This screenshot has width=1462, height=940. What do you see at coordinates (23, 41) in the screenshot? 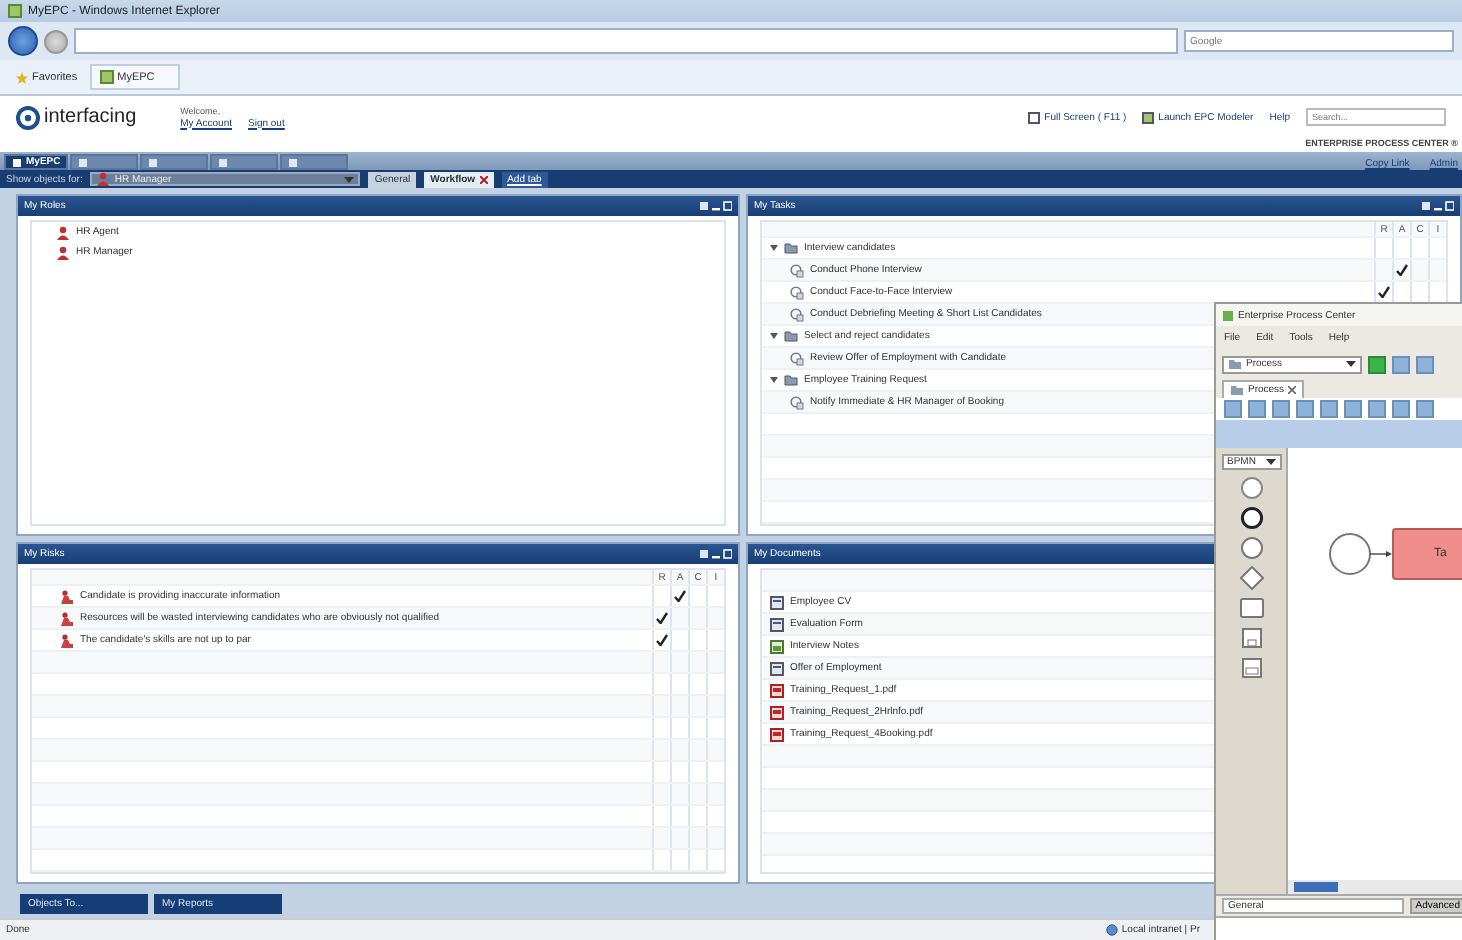
I see `back-button` at bounding box center [23, 41].